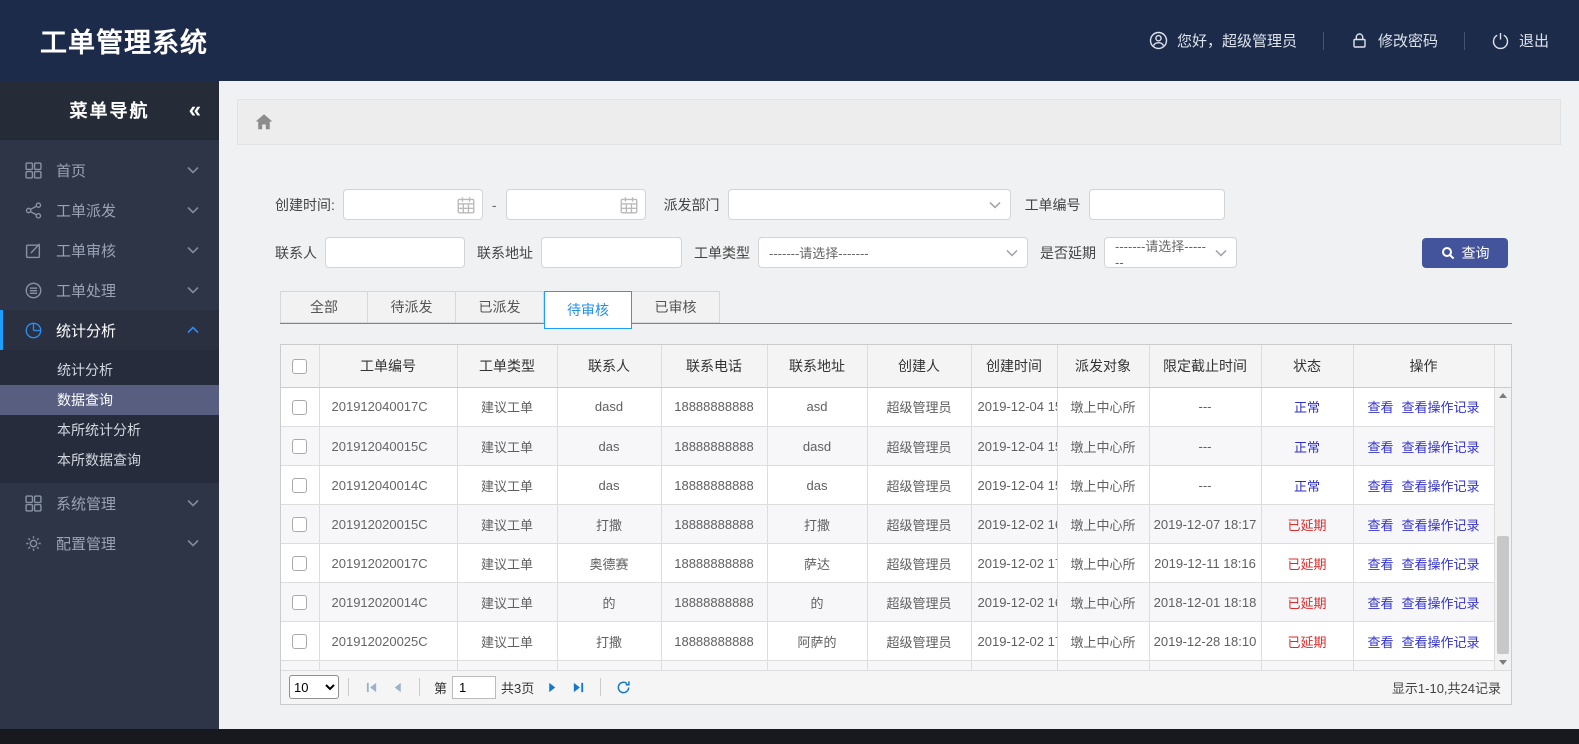  What do you see at coordinates (1502, 366) in the screenshot?
I see `scrollbar-spacer` at bounding box center [1502, 366].